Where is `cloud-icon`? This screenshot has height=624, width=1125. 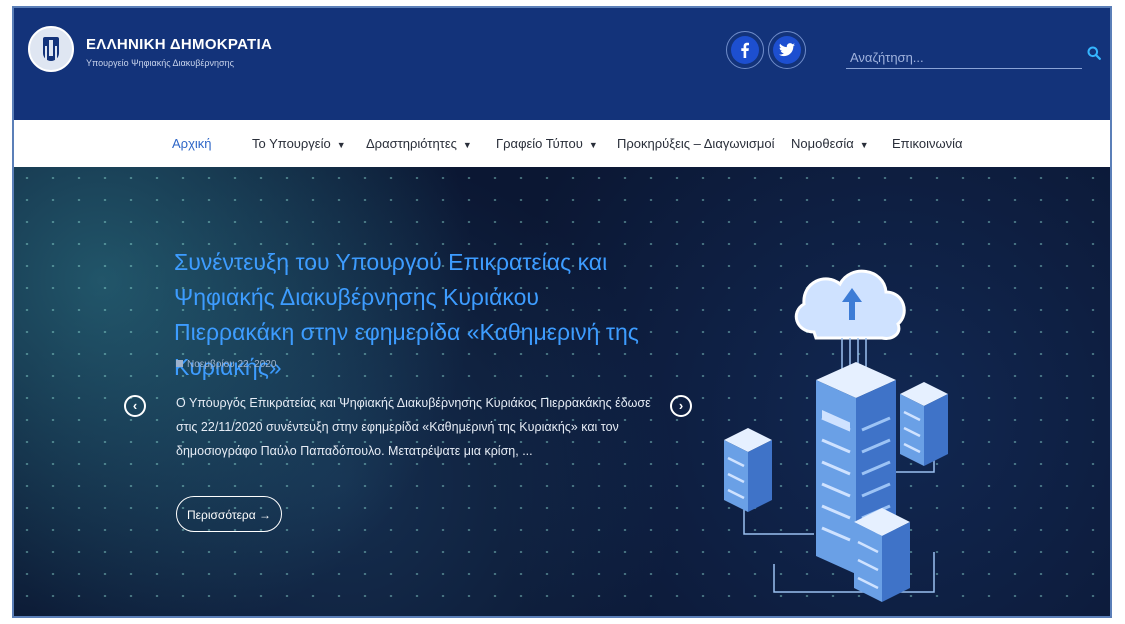 cloud-icon is located at coordinates (850, 304).